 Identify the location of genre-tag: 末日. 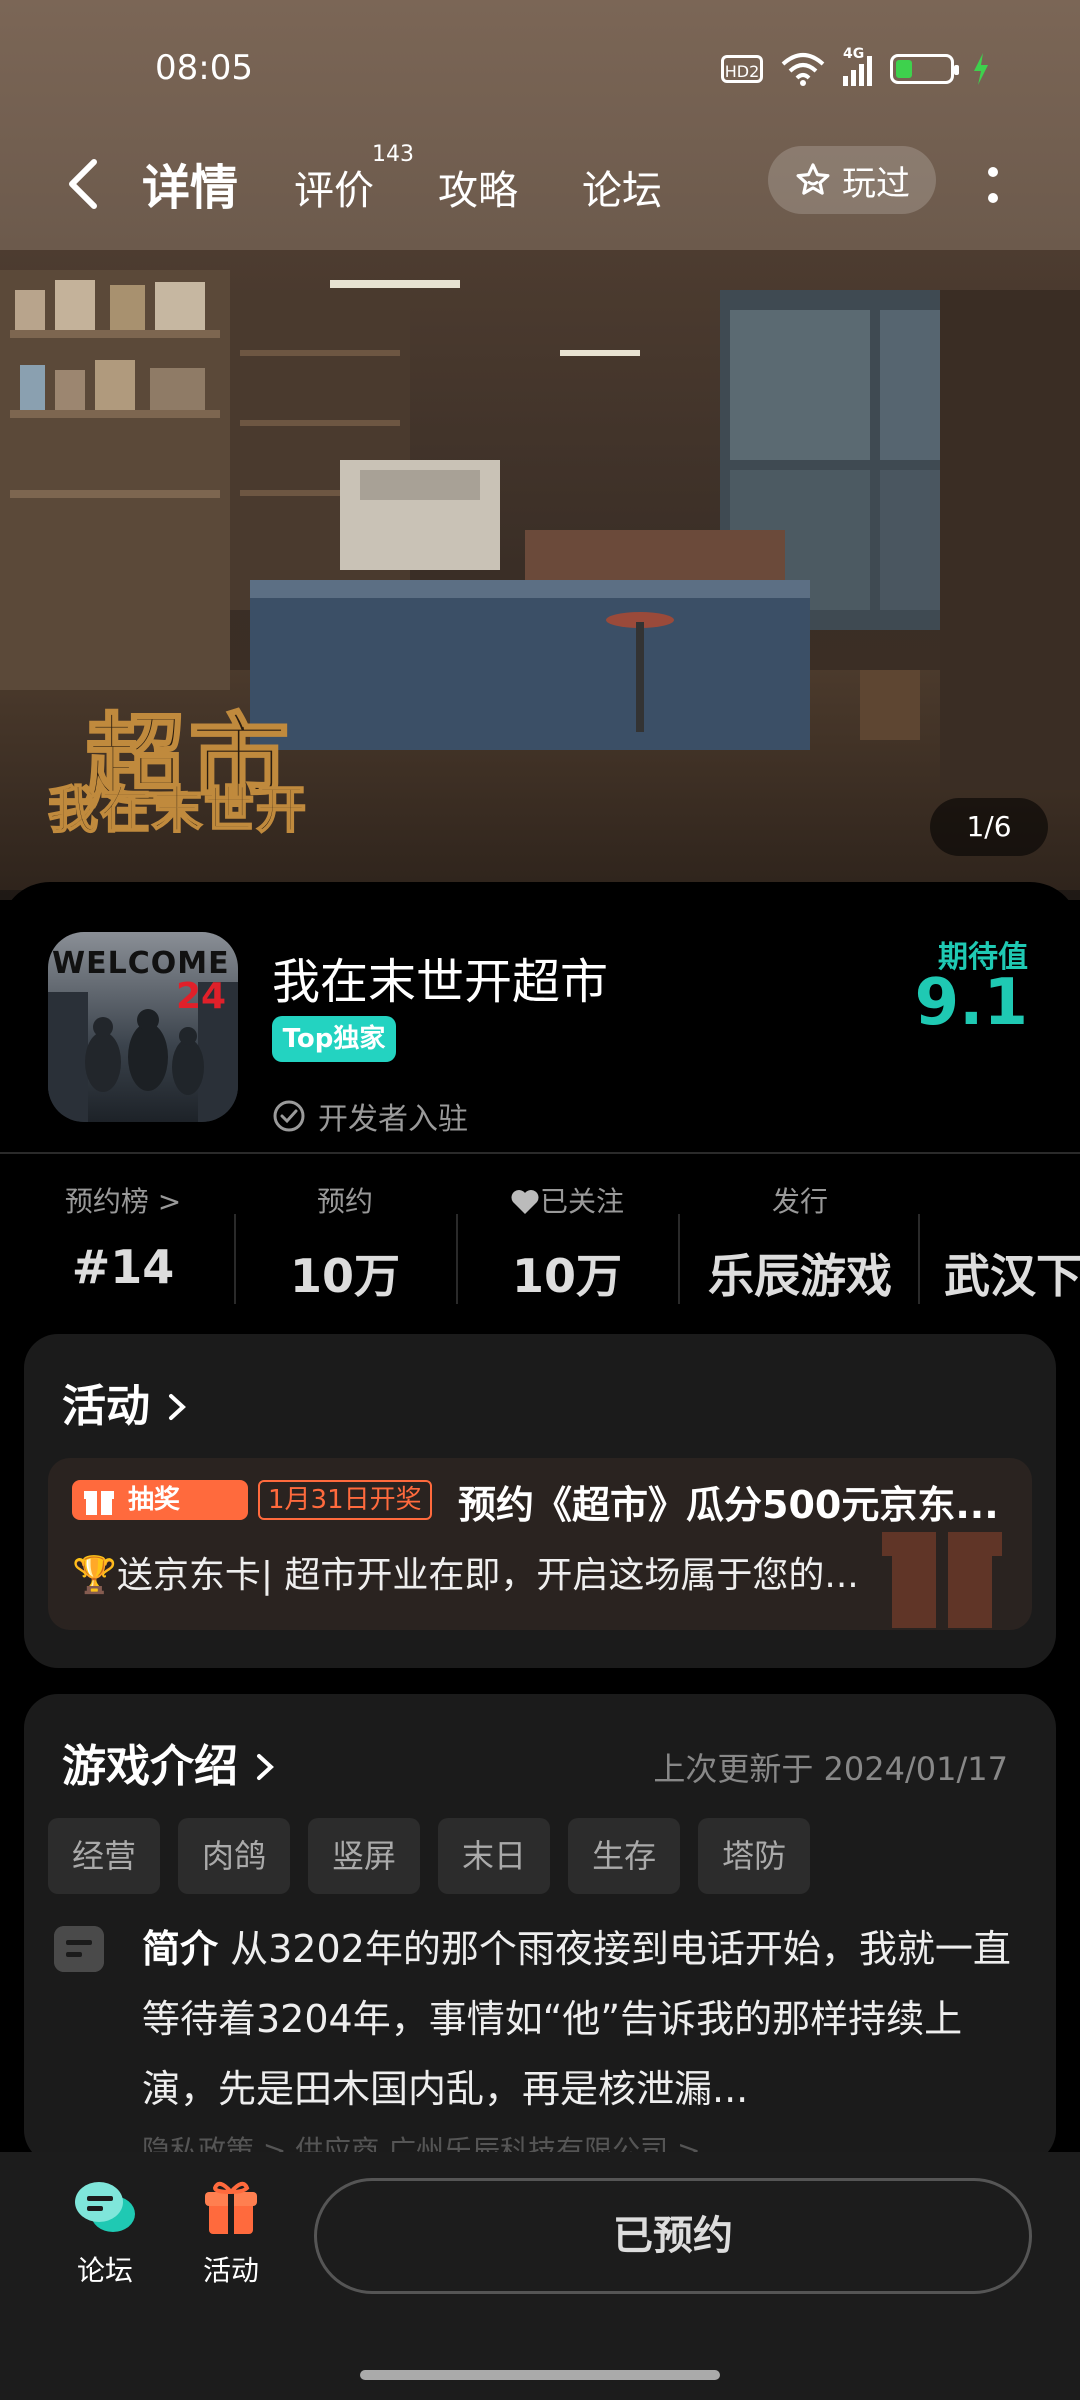
(494, 1856).